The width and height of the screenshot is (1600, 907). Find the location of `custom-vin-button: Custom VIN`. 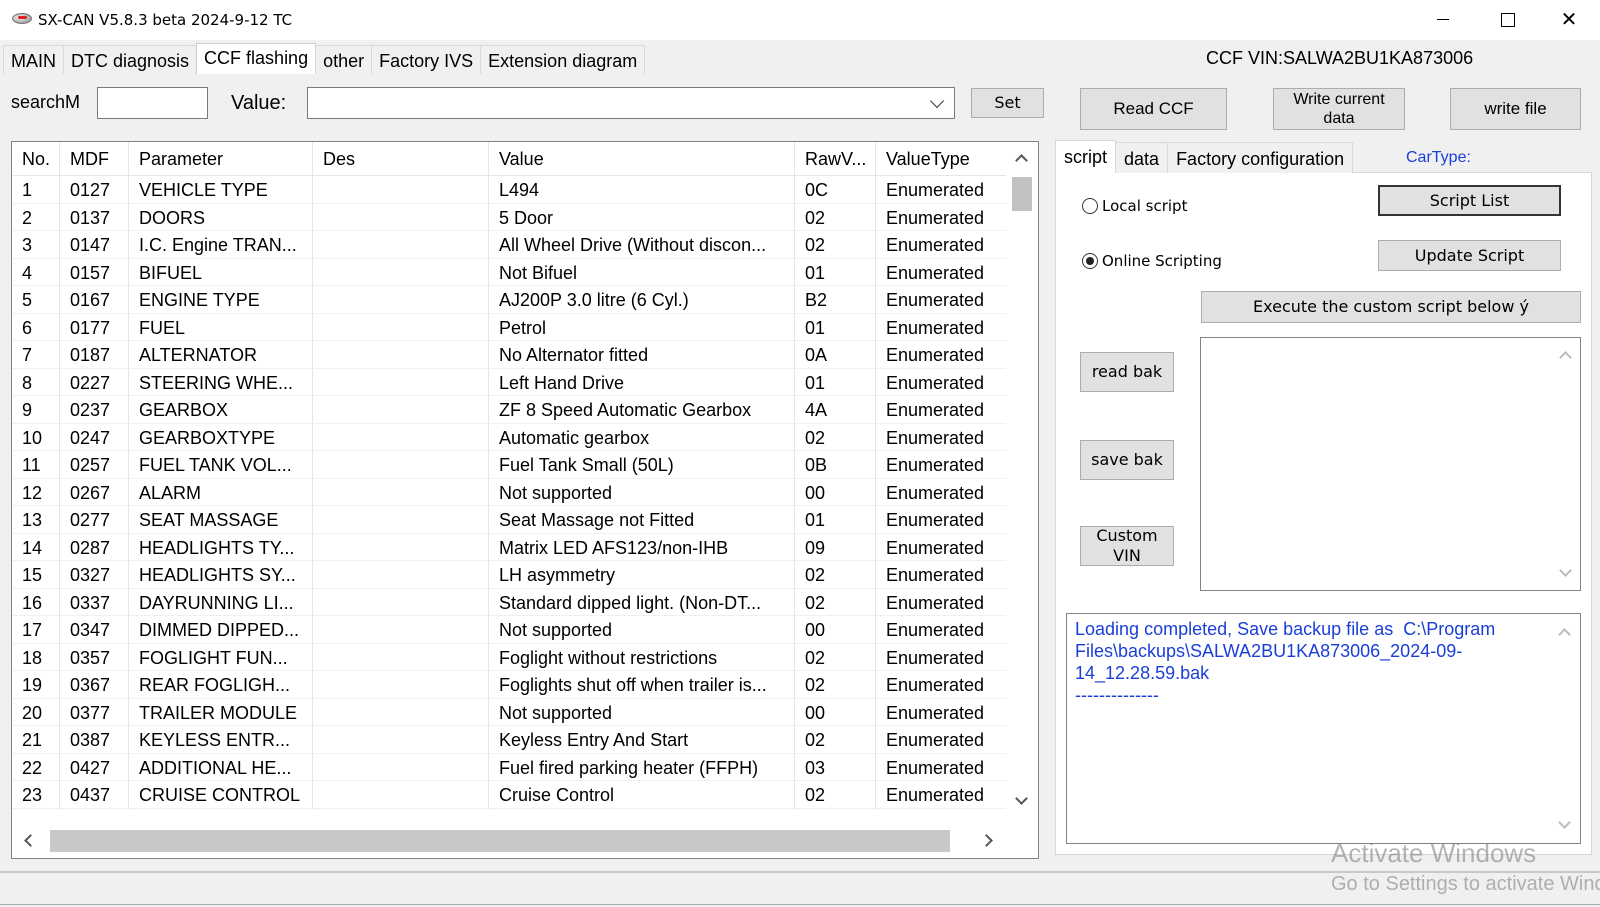

custom-vin-button: Custom VIN is located at coordinates (1127, 546).